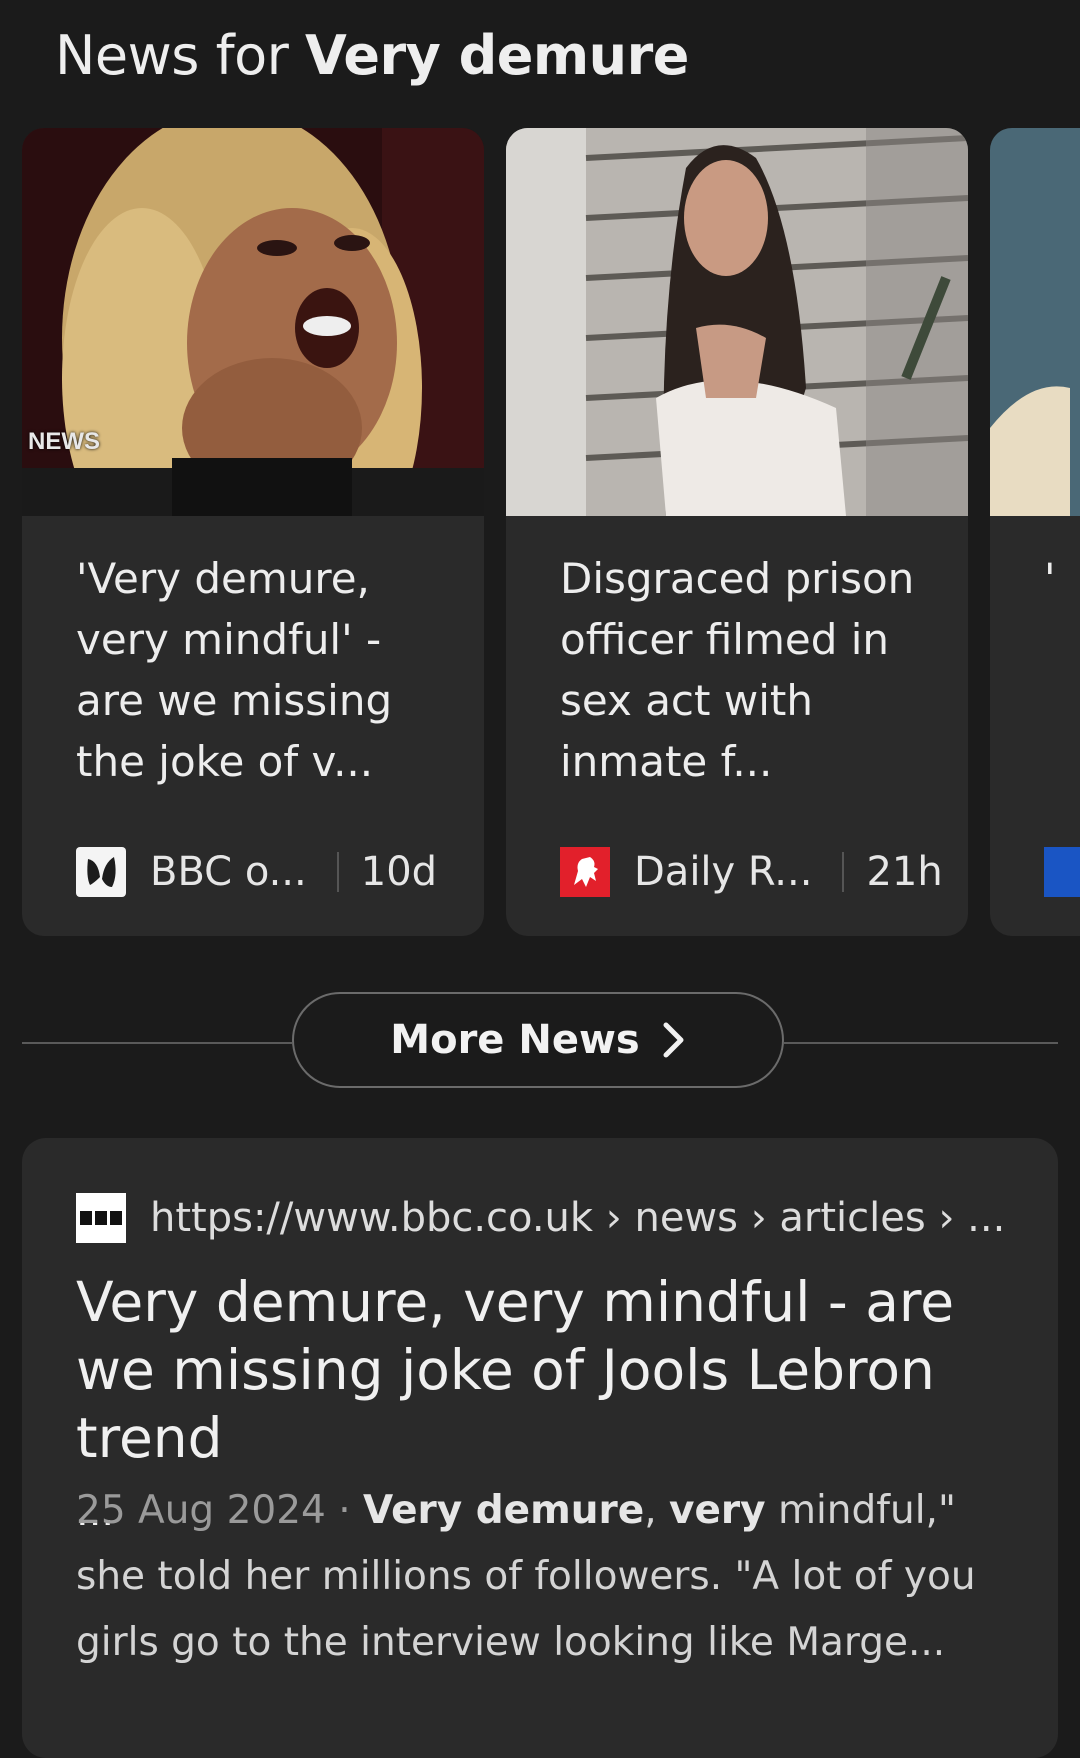 The height and width of the screenshot is (1758, 1080). I want to click on news-photo-woman-at-wall, so click(737, 322).